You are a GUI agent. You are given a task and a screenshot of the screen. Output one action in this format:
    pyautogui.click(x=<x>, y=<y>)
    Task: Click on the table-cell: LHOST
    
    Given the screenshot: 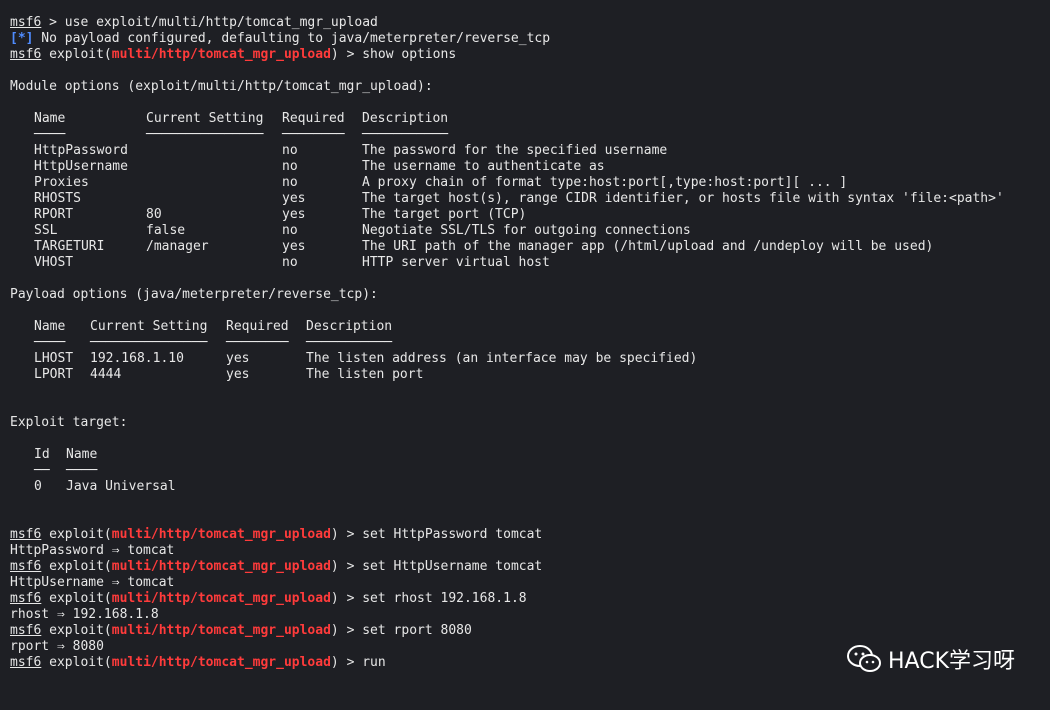 What is the action you would take?
    pyautogui.click(x=54, y=358)
    